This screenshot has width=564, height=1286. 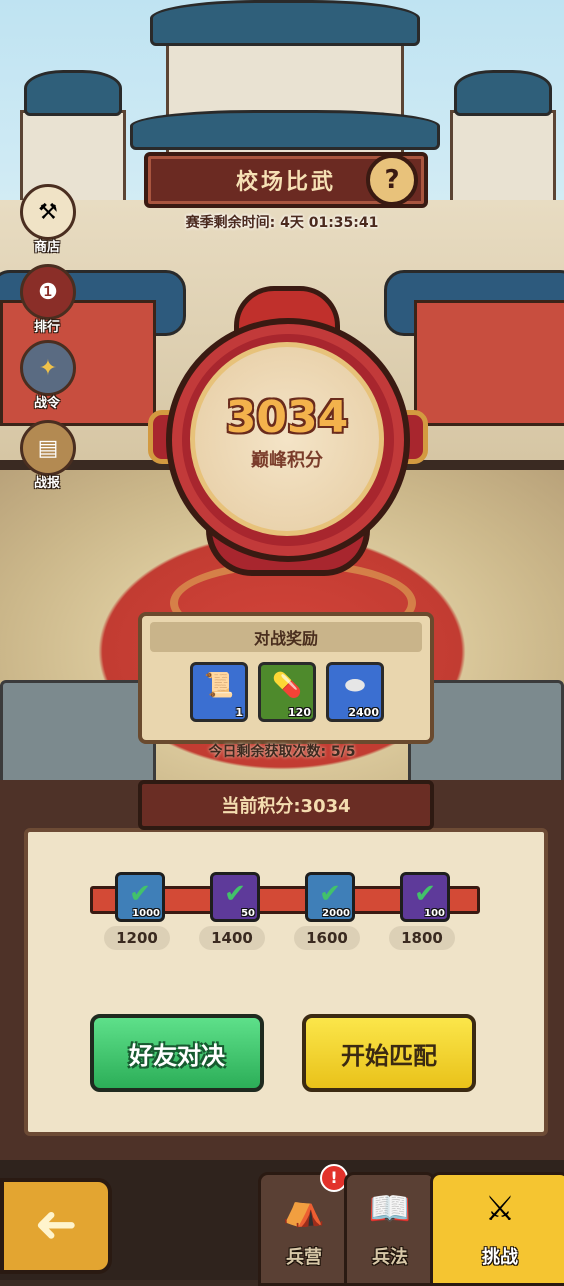 What do you see at coordinates (46, 247) in the screenshot?
I see `side-menu-label: 商店` at bounding box center [46, 247].